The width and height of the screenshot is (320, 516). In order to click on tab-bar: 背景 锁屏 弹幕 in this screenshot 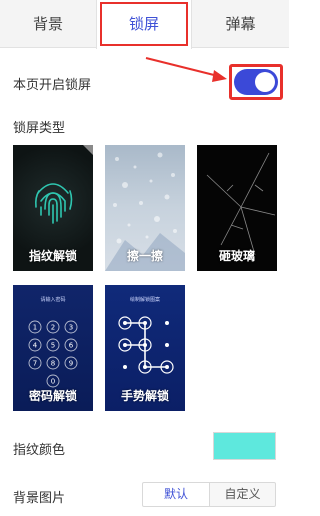, I will do `click(144, 24)`.